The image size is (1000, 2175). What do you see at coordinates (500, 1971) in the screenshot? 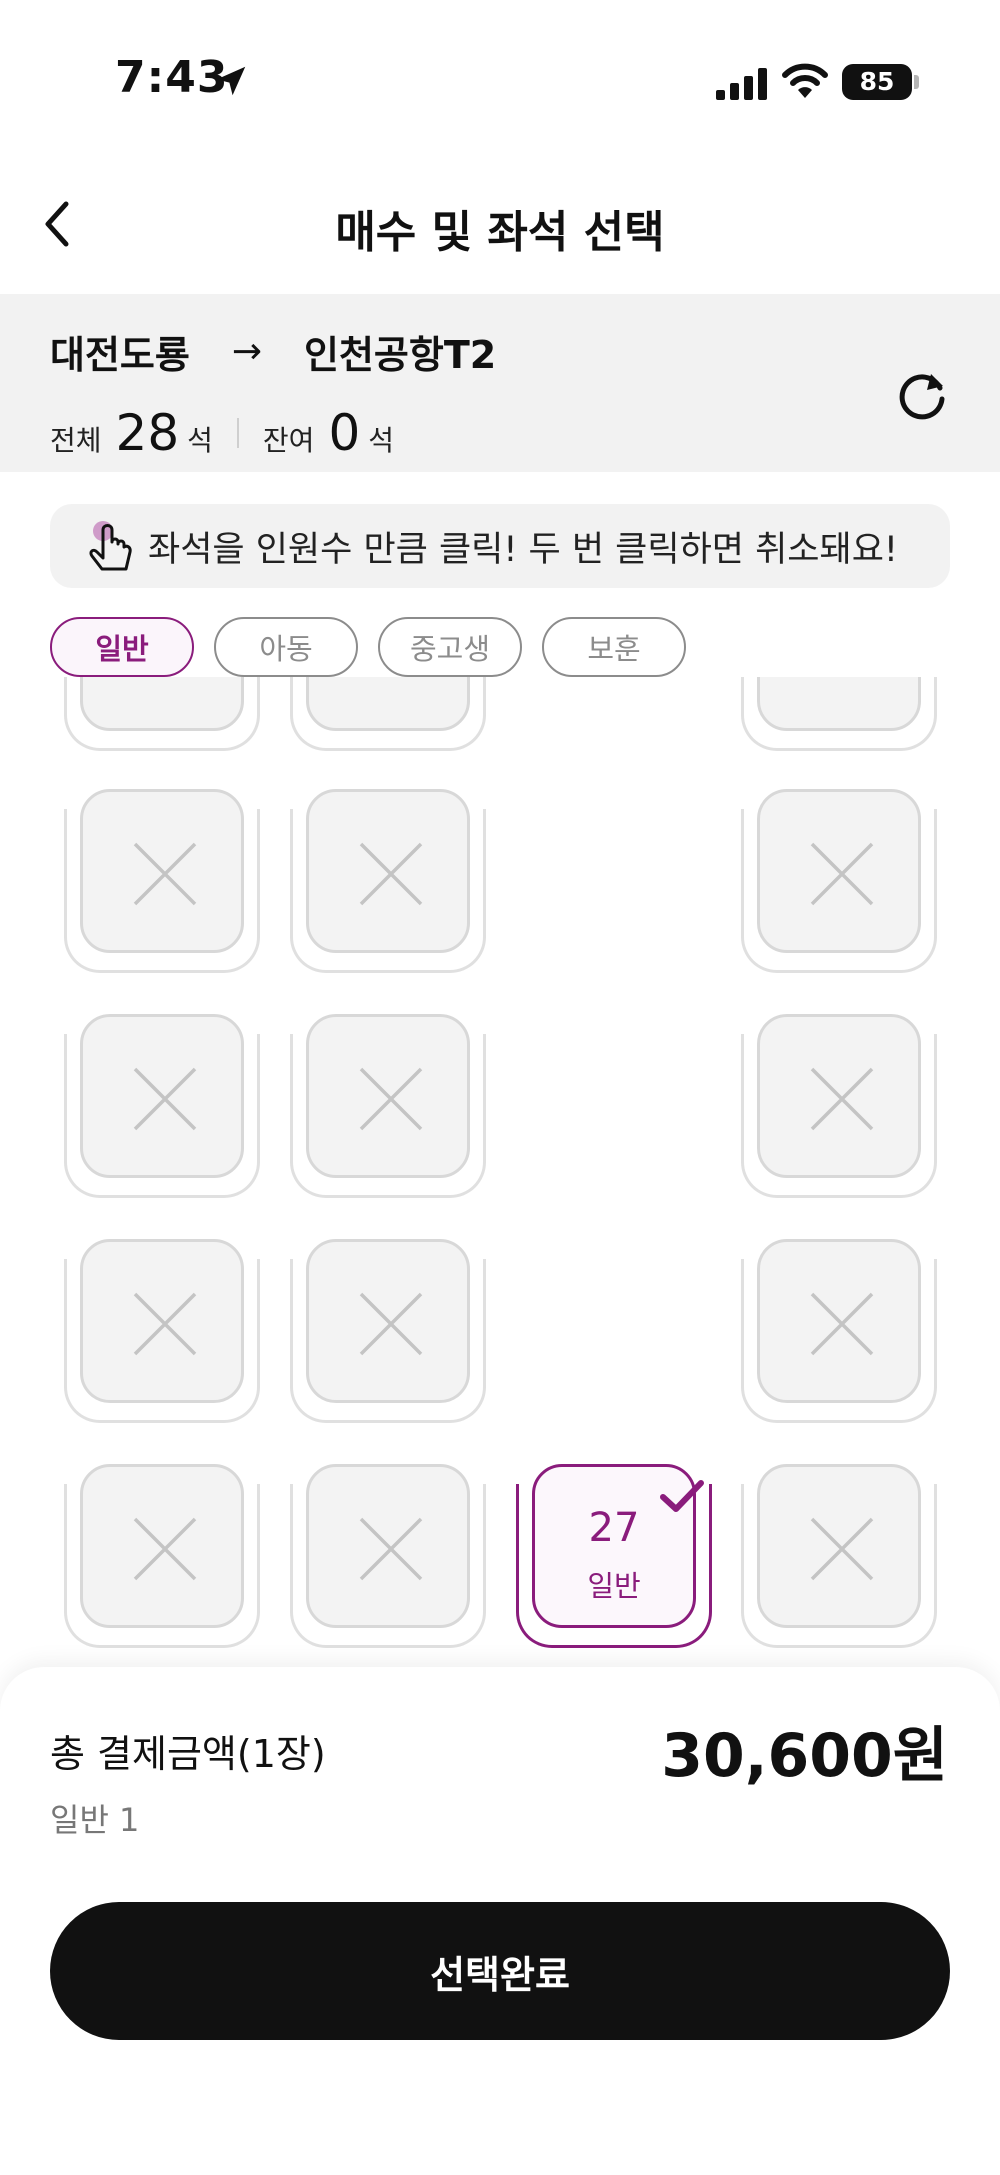
I see `complete-selection-button: 선택완료` at bounding box center [500, 1971].